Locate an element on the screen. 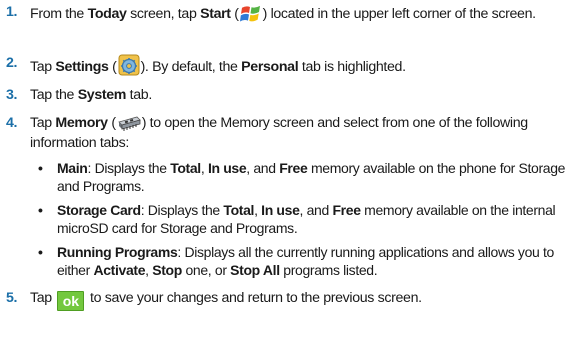 This screenshot has width=584, height=340. term-settings: Settings is located at coordinates (82, 67).